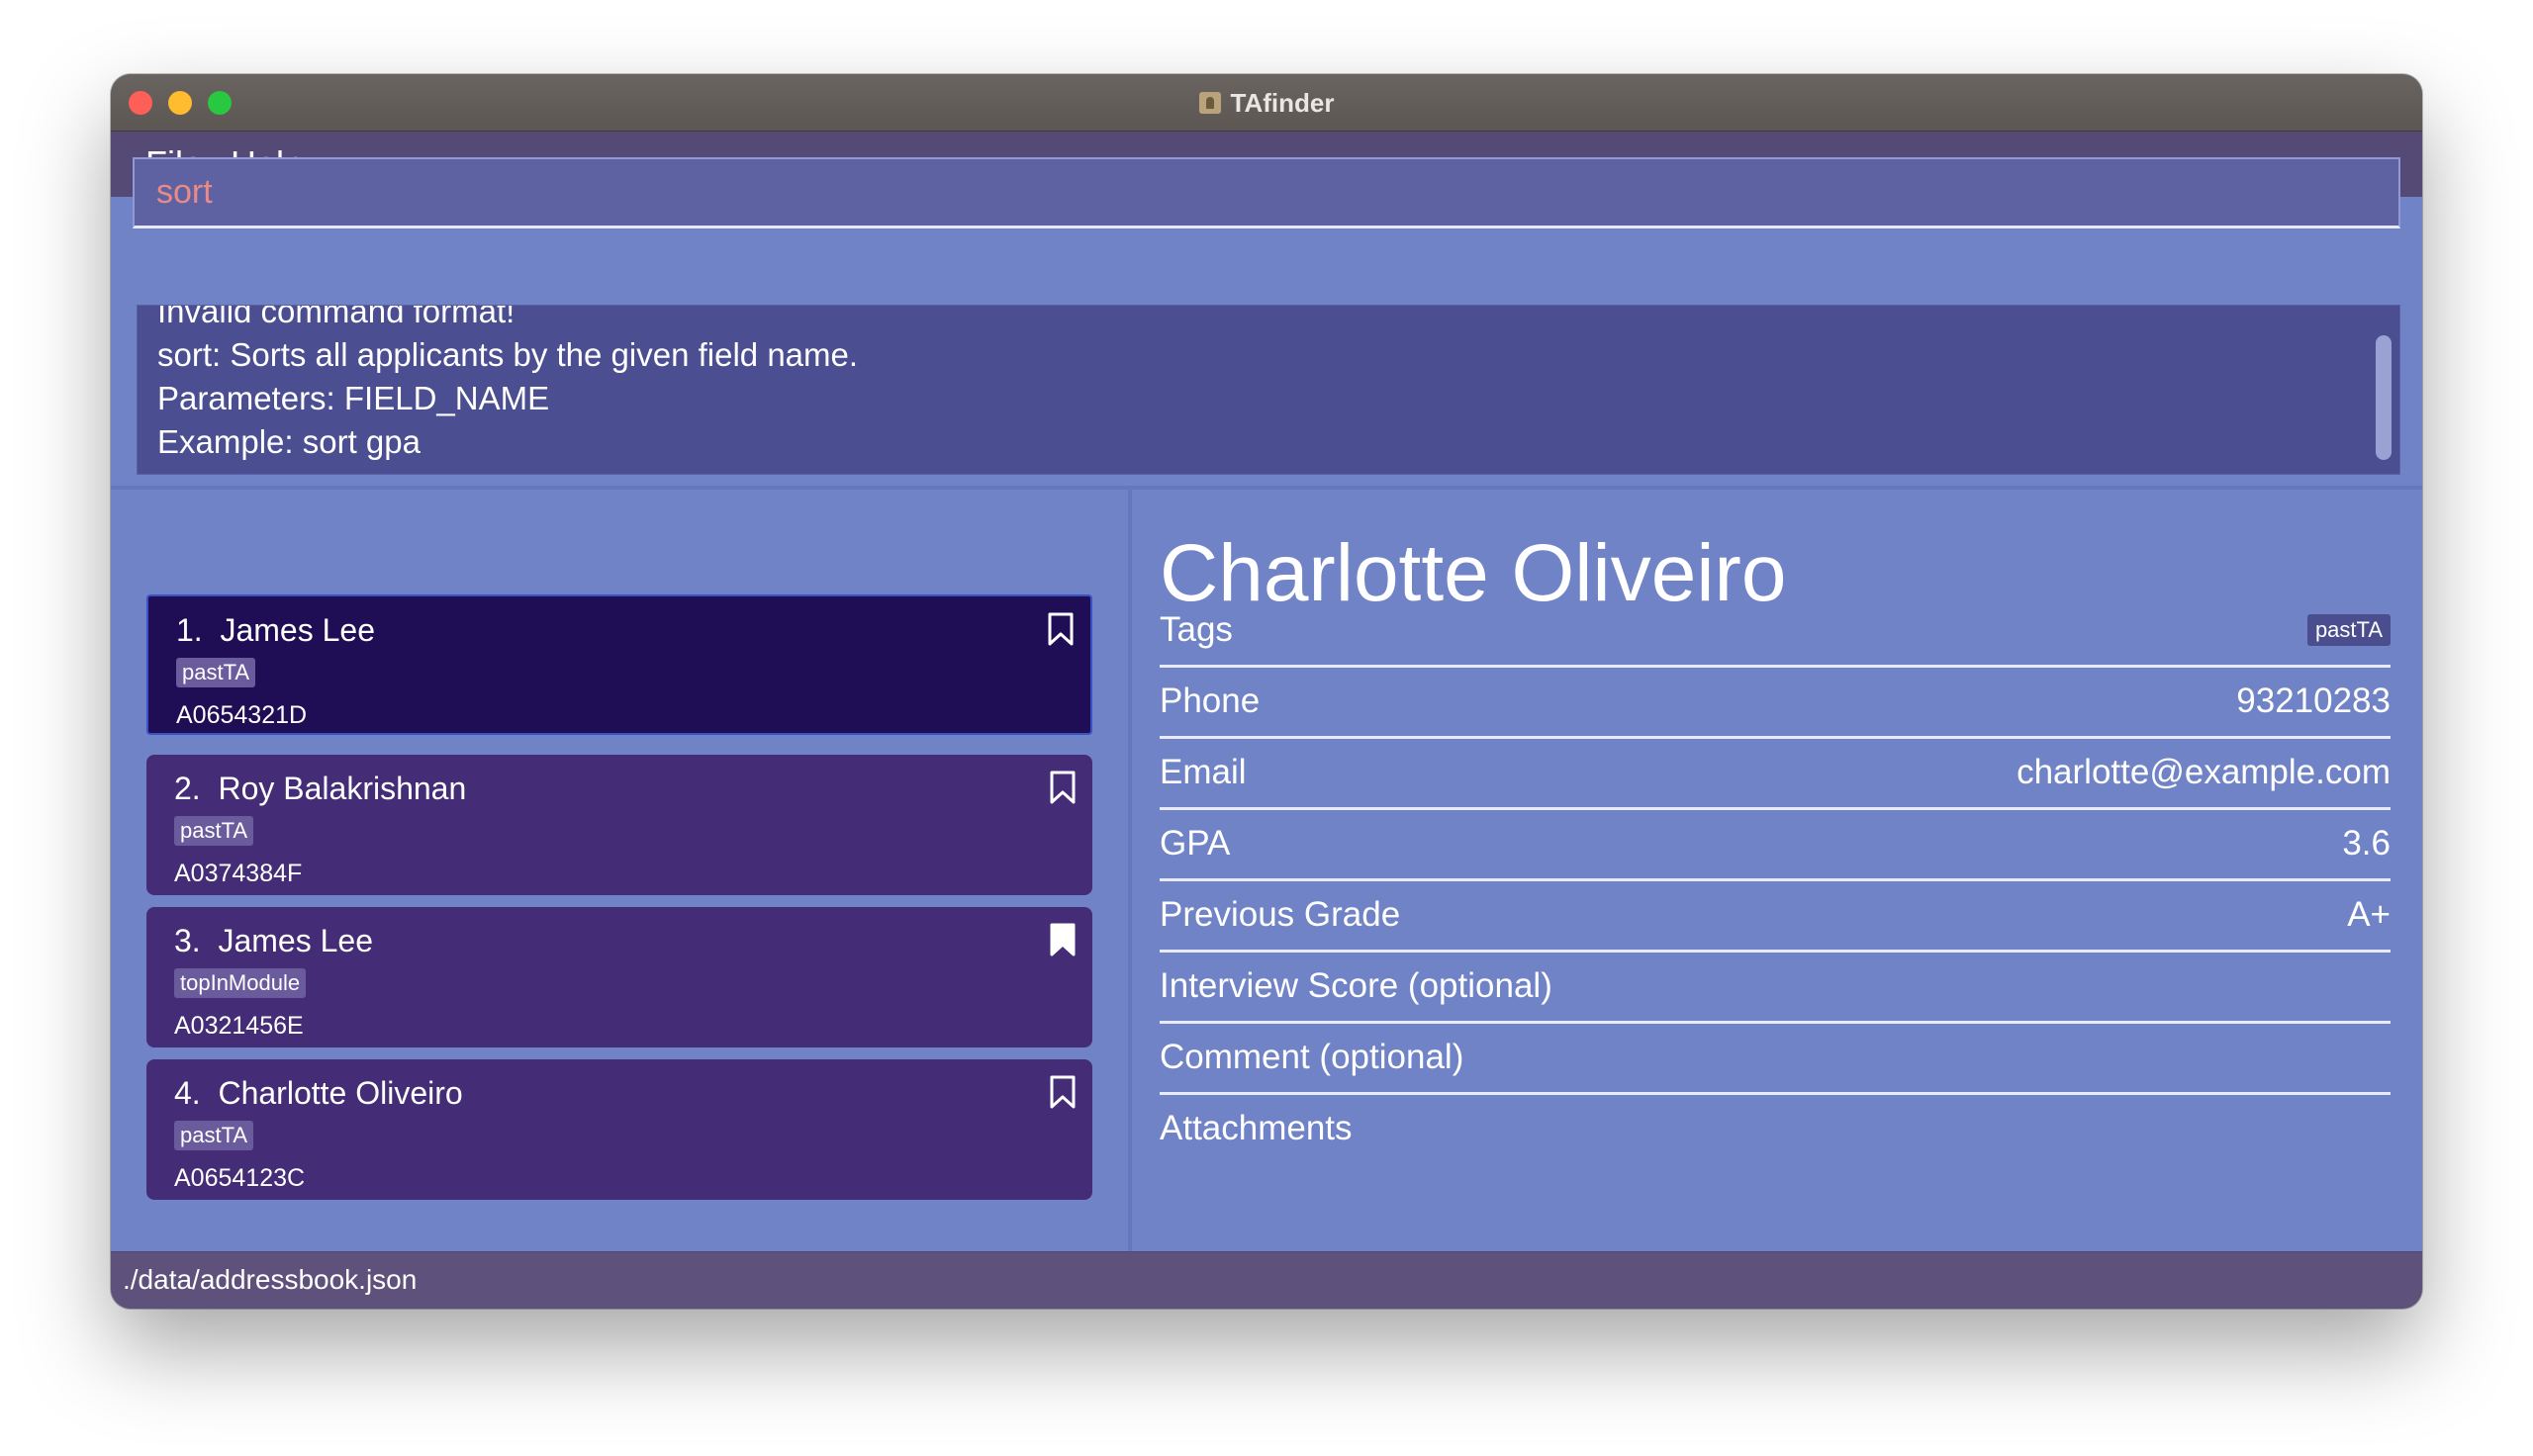  I want to click on title-bar: TAfinder, so click(1266, 103).